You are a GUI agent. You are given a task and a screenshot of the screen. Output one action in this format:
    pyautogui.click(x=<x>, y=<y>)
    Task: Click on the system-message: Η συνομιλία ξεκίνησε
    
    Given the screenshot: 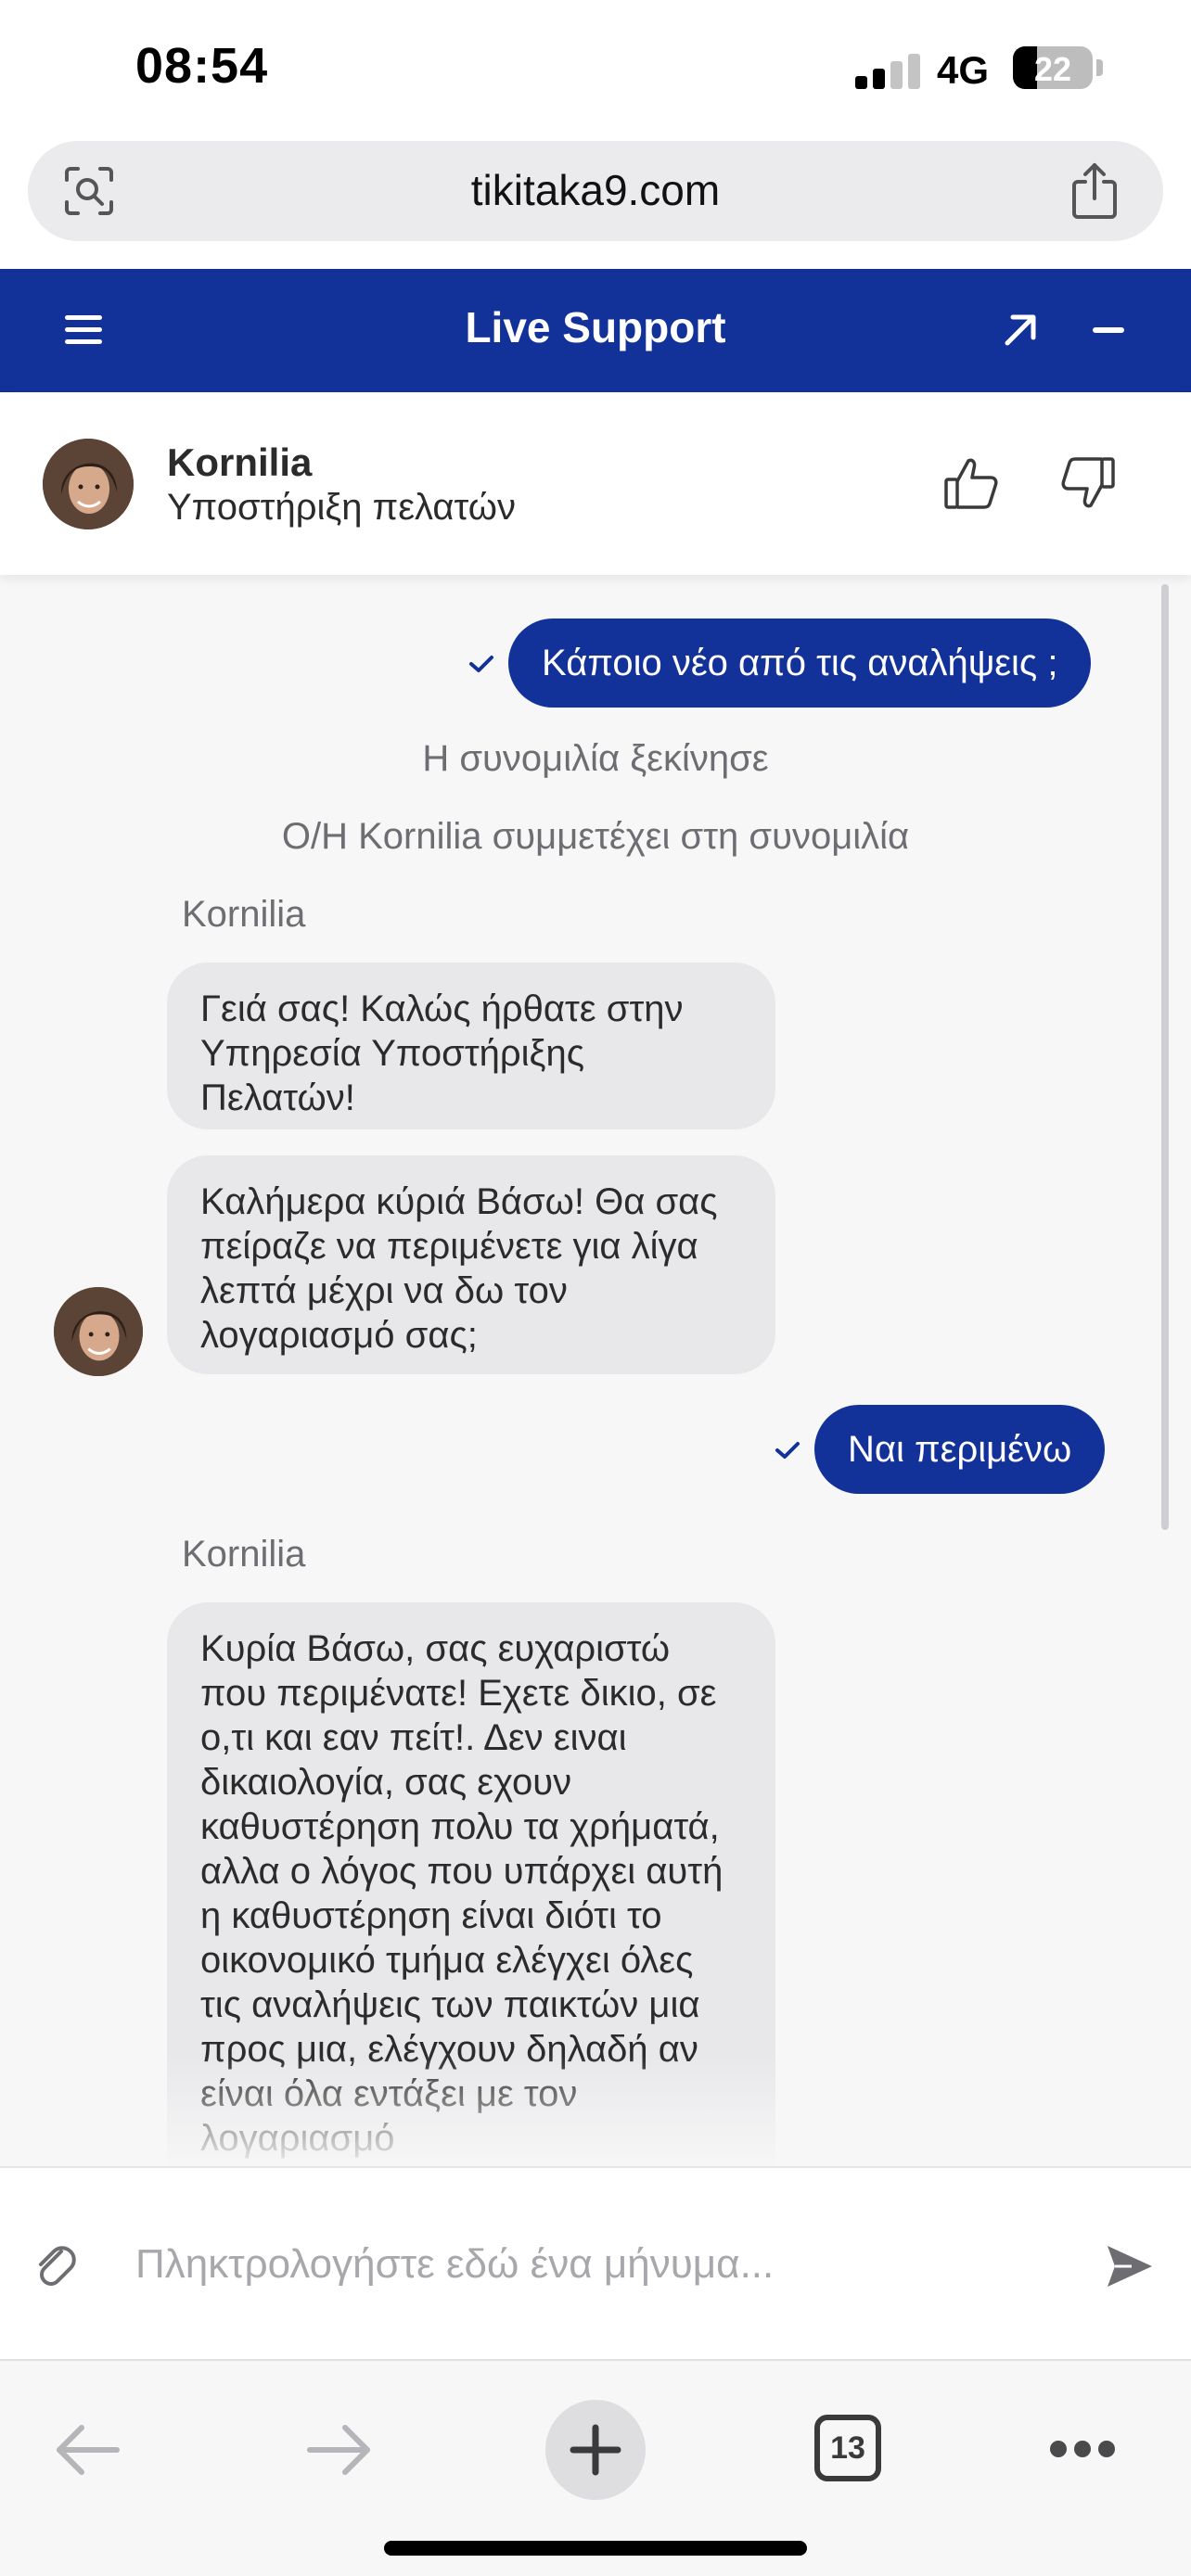 What is the action you would take?
    pyautogui.click(x=595, y=759)
    